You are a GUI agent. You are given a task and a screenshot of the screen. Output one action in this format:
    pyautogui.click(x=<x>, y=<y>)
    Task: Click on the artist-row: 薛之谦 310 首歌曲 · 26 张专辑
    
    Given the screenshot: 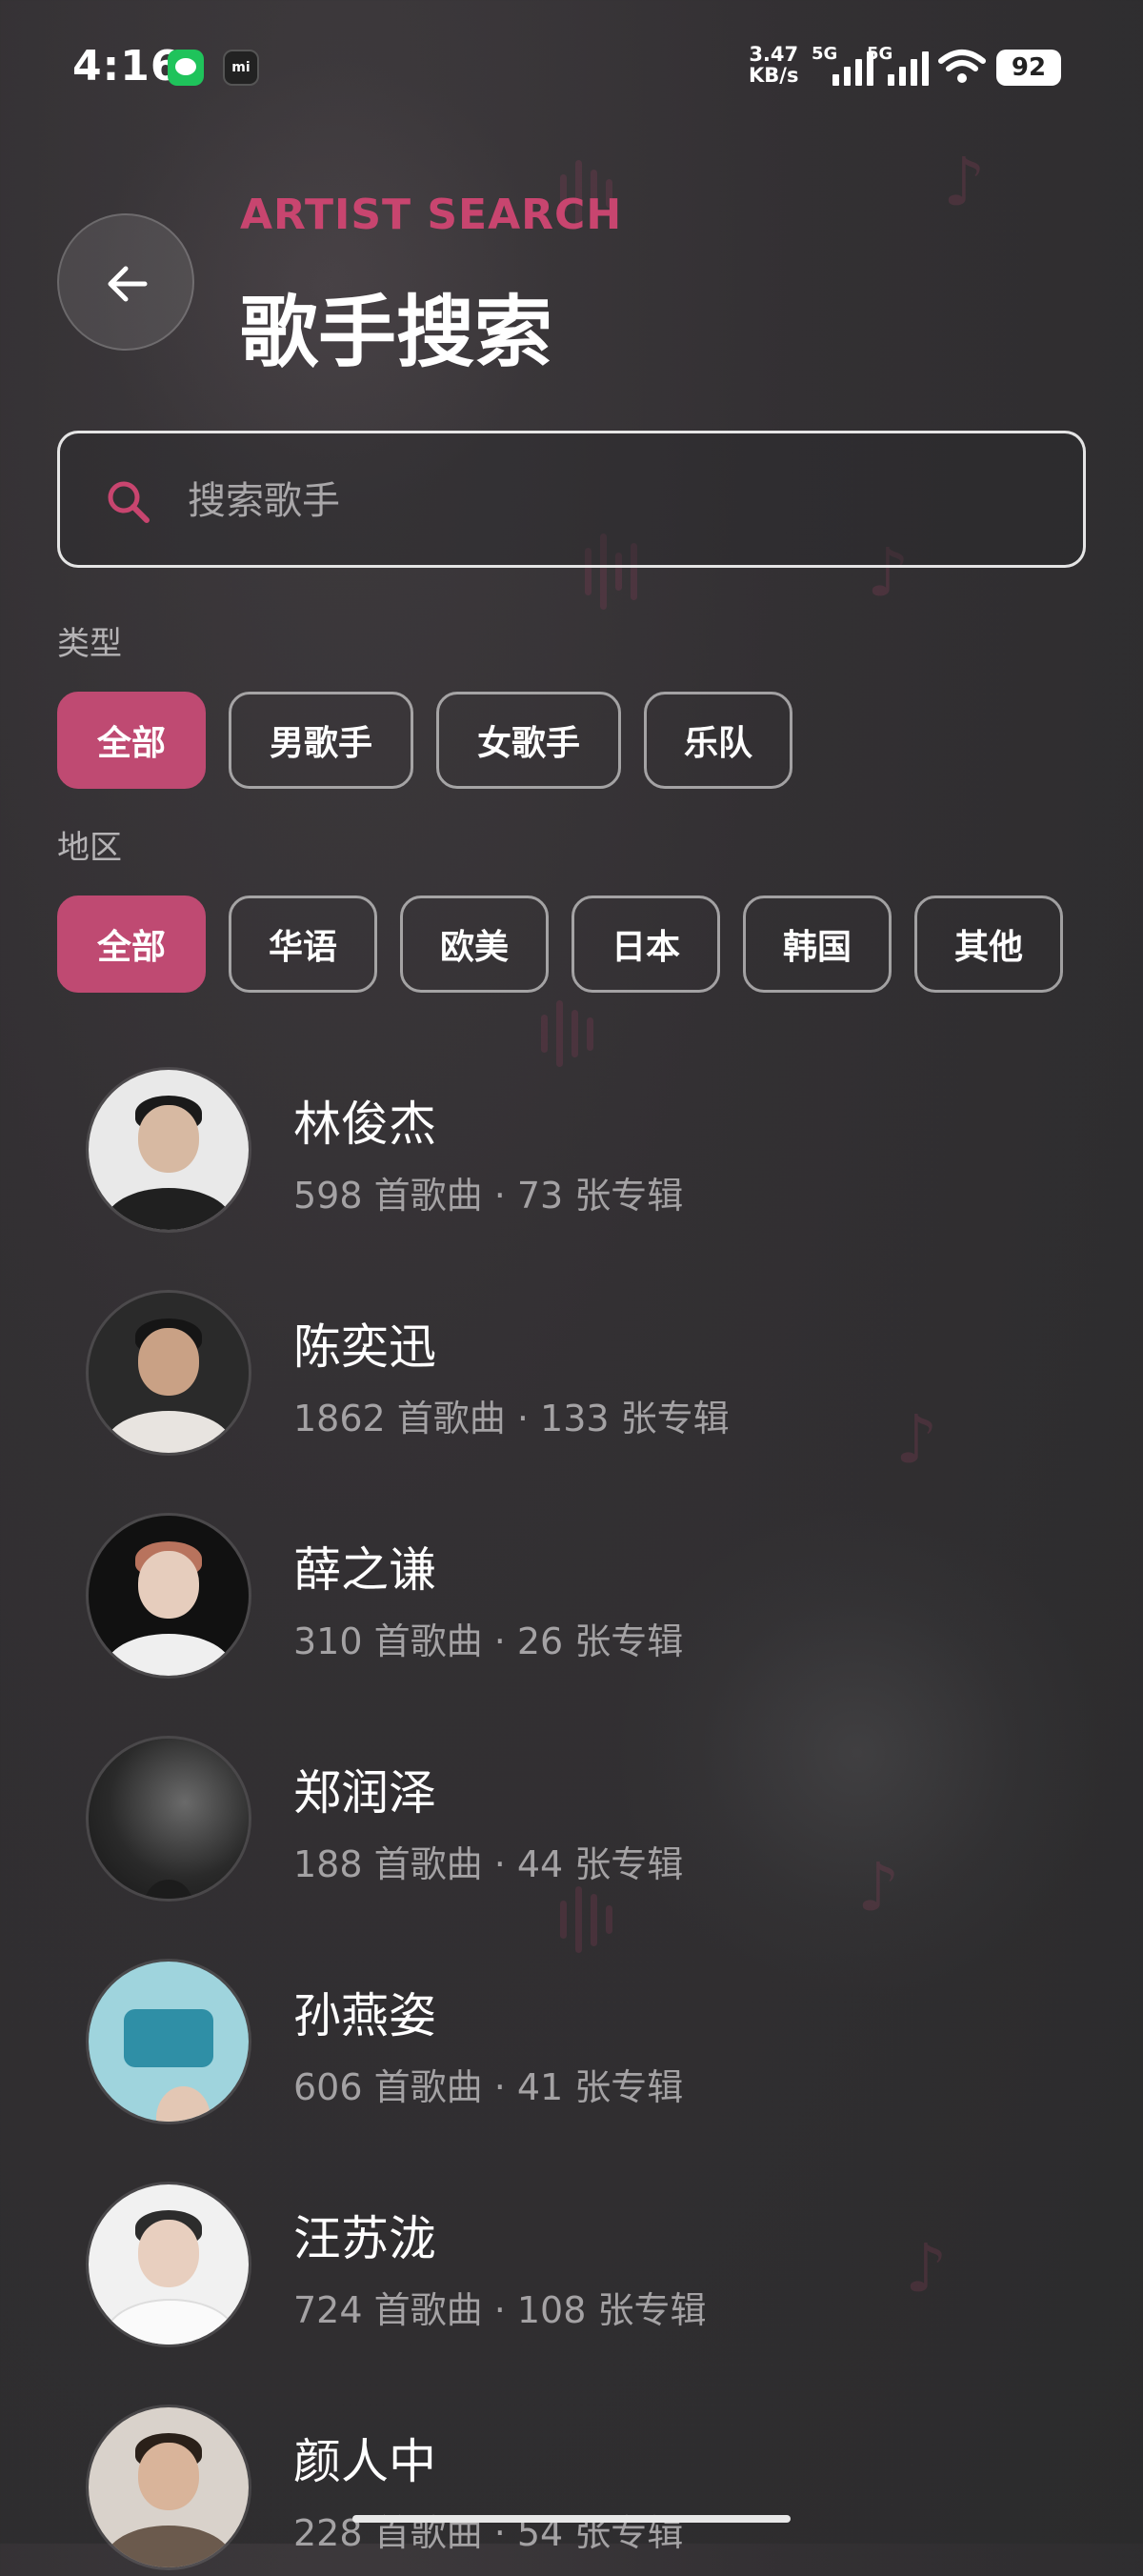 What is the action you would take?
    pyautogui.click(x=581, y=1598)
    